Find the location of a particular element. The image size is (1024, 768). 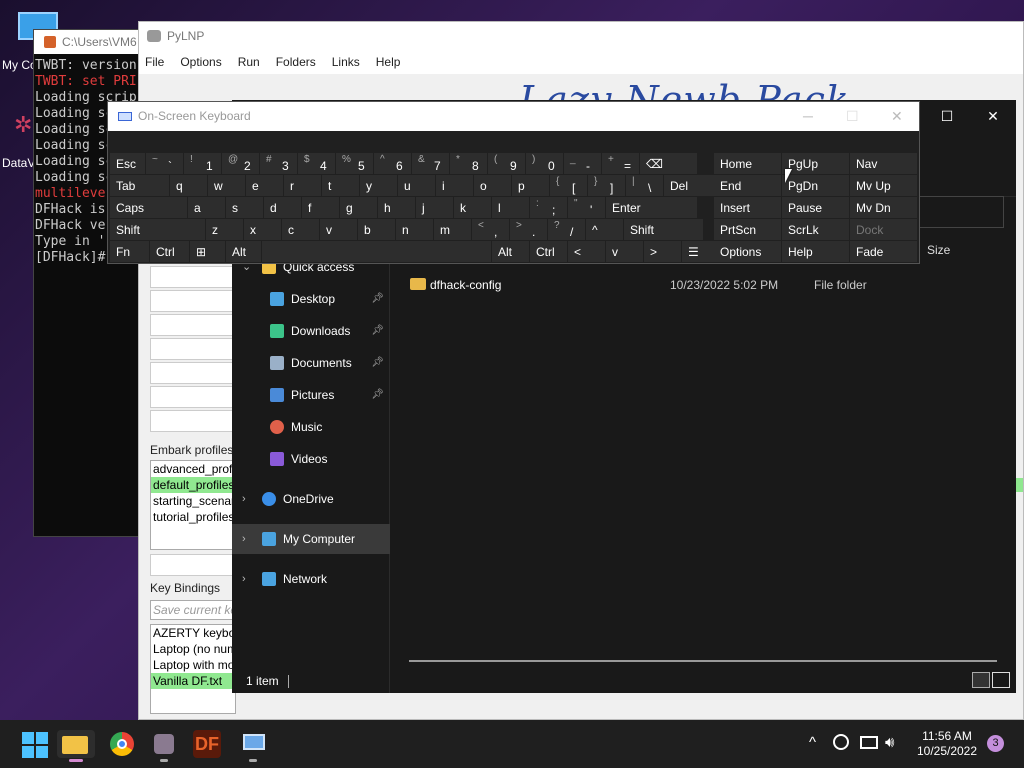

osk-nav-key: PrtScn is located at coordinates (747, 229).